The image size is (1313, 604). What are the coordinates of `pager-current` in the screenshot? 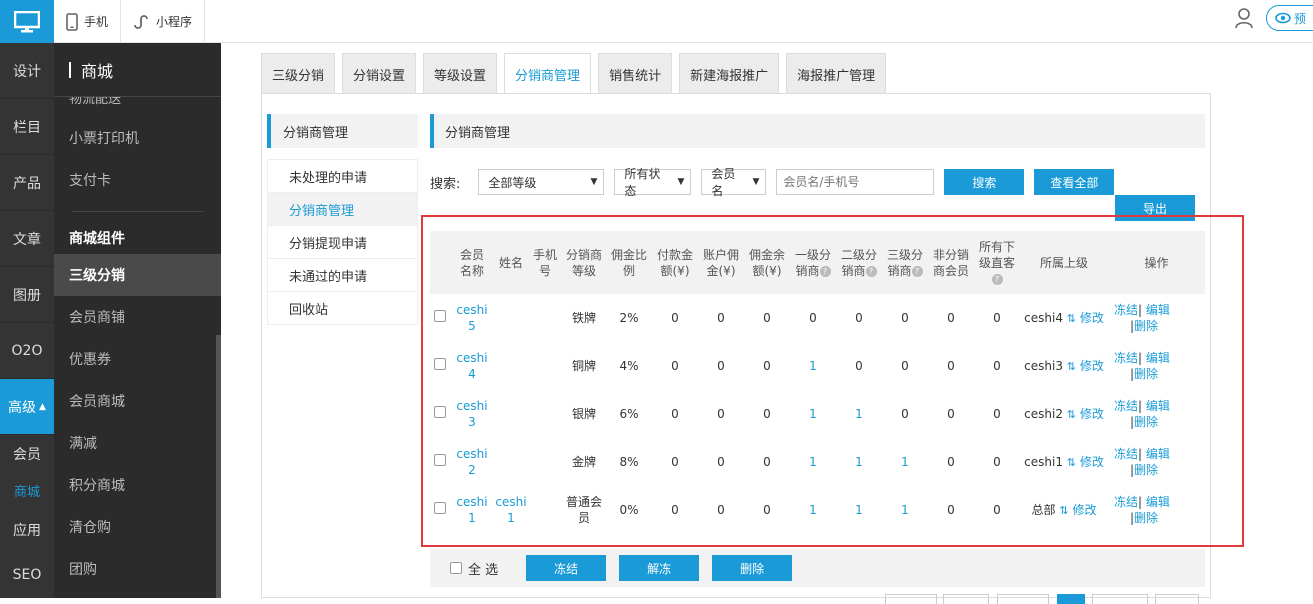 It's located at (1071, 599).